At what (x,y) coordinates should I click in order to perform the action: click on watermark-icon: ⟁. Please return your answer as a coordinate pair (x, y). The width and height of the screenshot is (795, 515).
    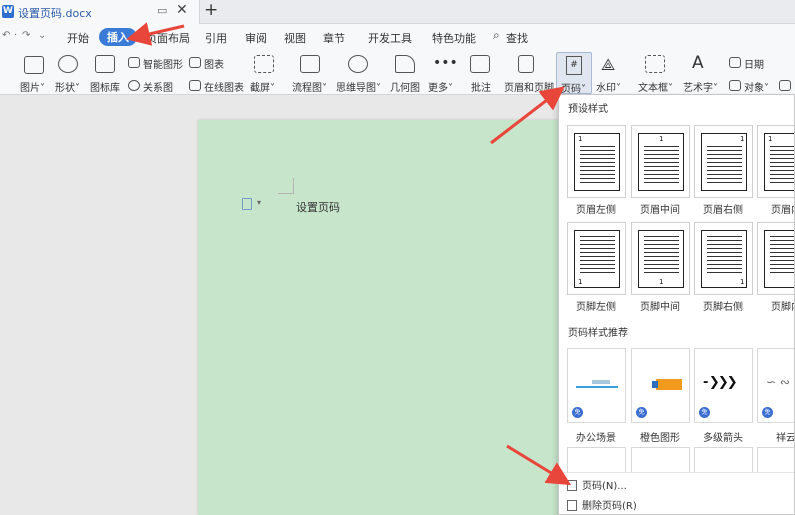
    Looking at the image, I should click on (608, 65).